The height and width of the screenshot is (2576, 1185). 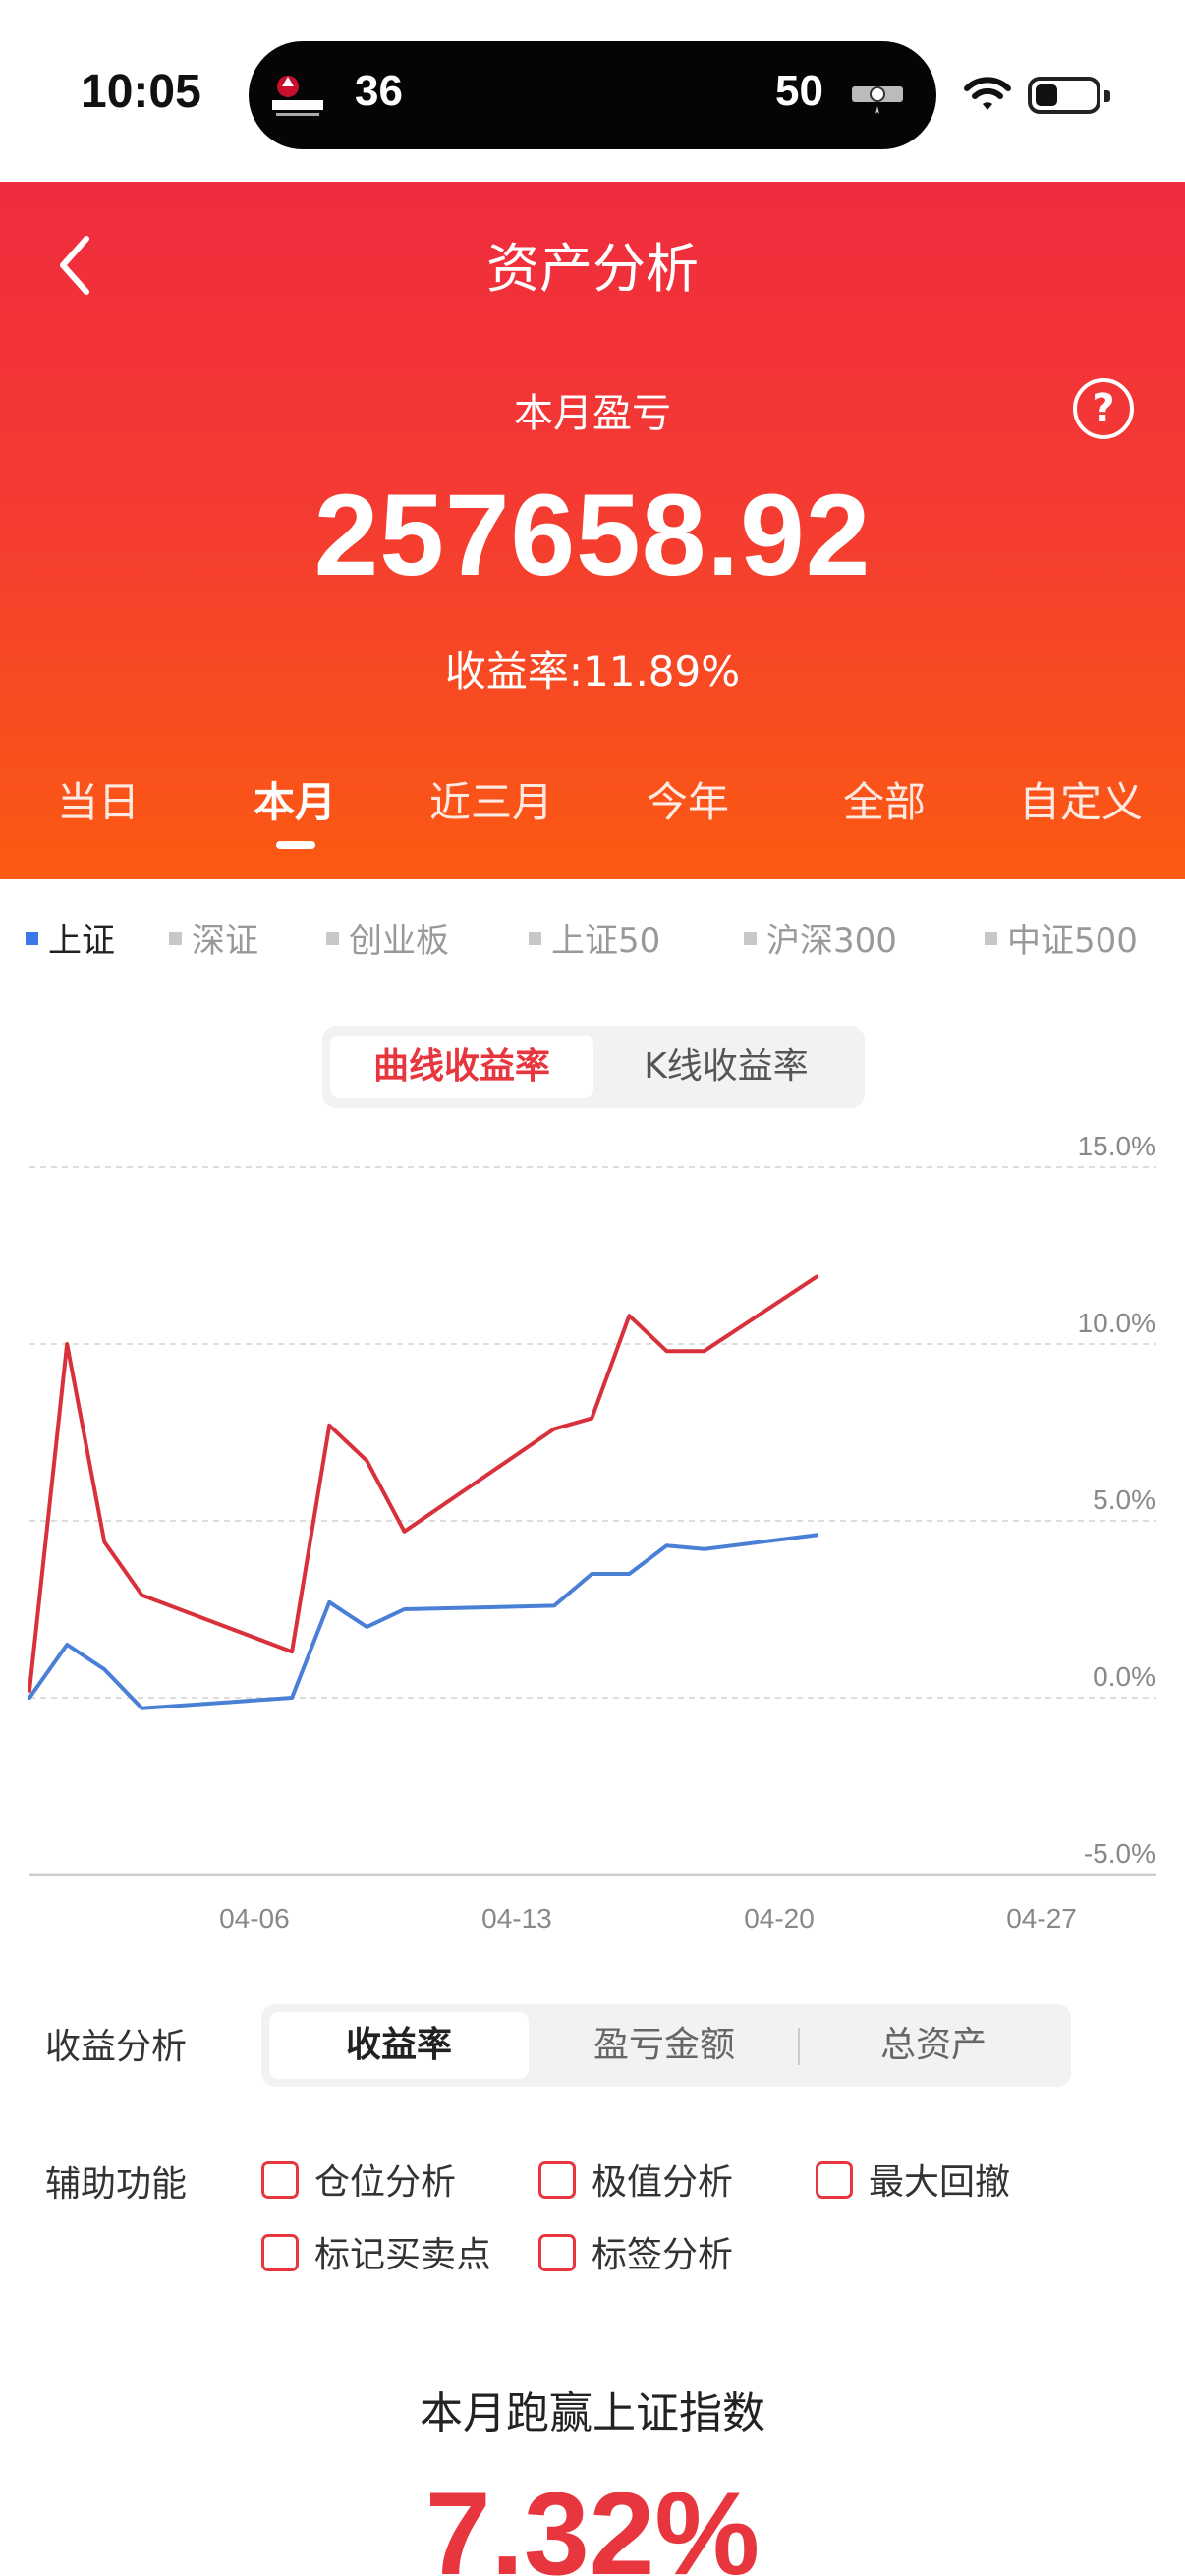 I want to click on index-tab-sse50: 上证50, so click(x=594, y=938).